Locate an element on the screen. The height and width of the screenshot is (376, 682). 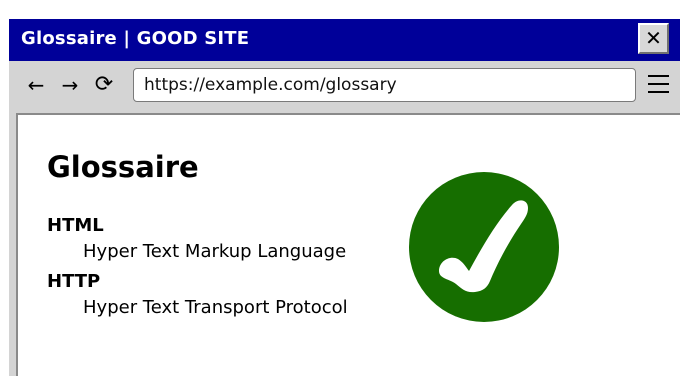
close-icon: ✕ is located at coordinates (653, 38).